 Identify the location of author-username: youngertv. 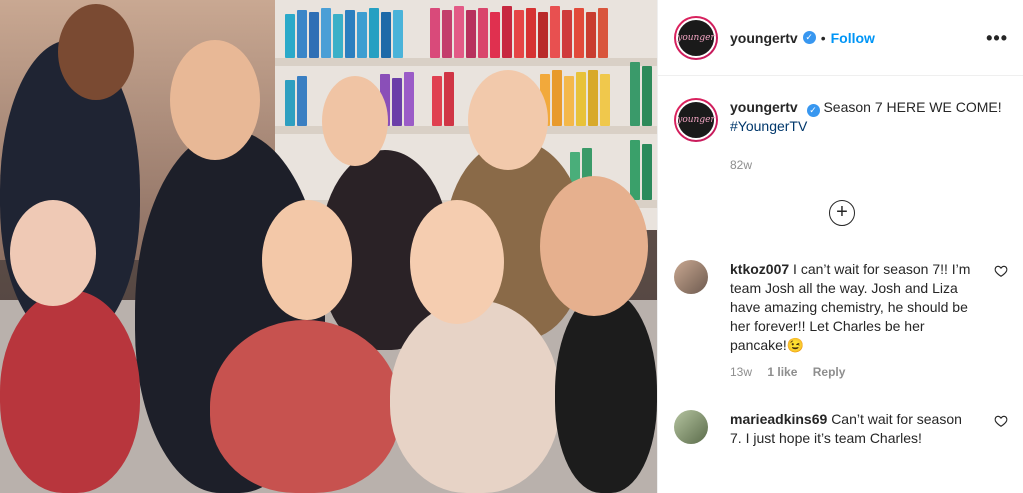
(764, 38).